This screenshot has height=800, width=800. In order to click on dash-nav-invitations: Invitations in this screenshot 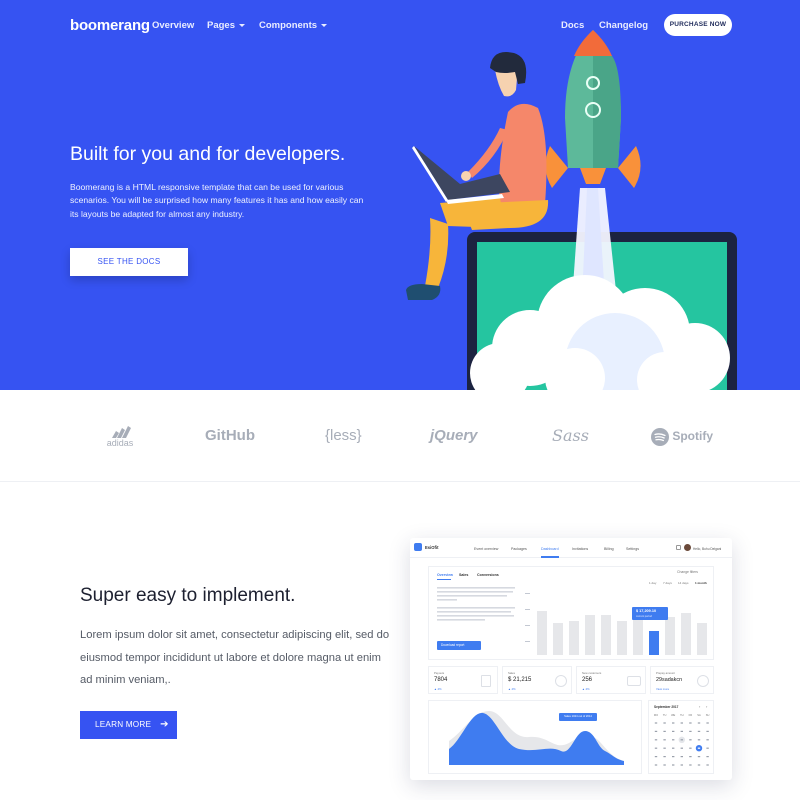, I will do `click(580, 549)`.